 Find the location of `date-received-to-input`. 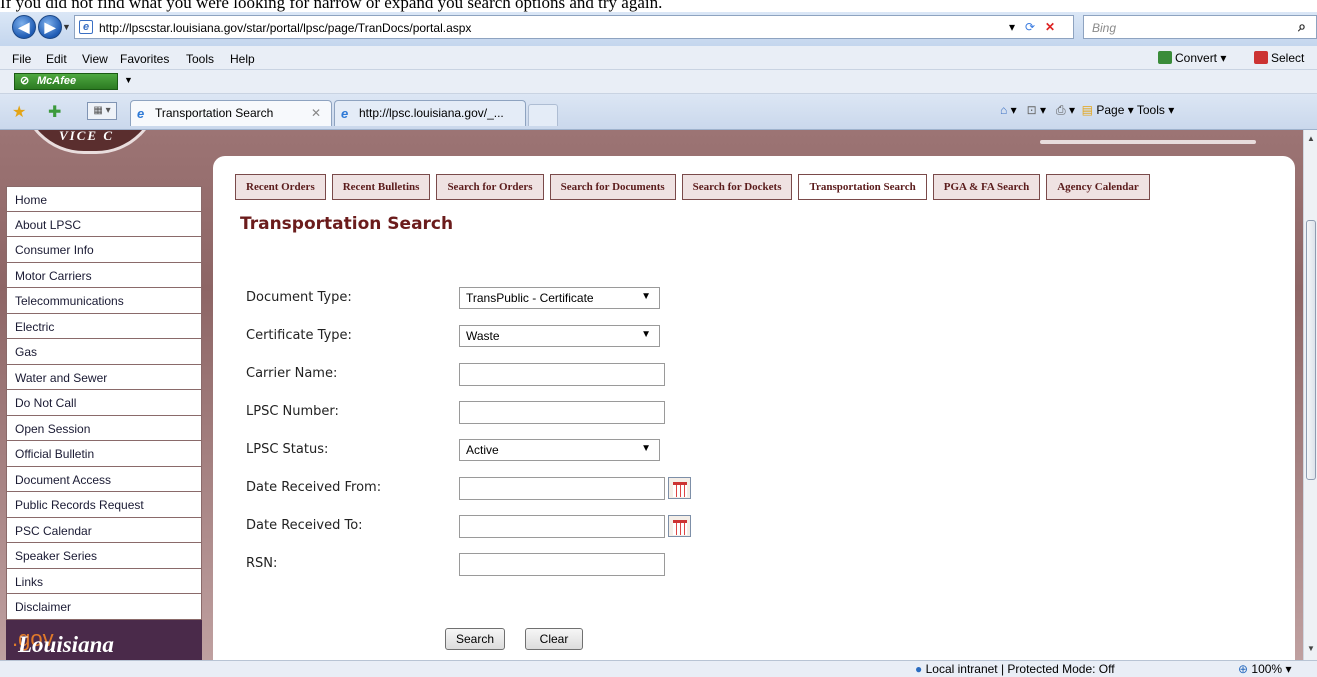

date-received-to-input is located at coordinates (562, 526).